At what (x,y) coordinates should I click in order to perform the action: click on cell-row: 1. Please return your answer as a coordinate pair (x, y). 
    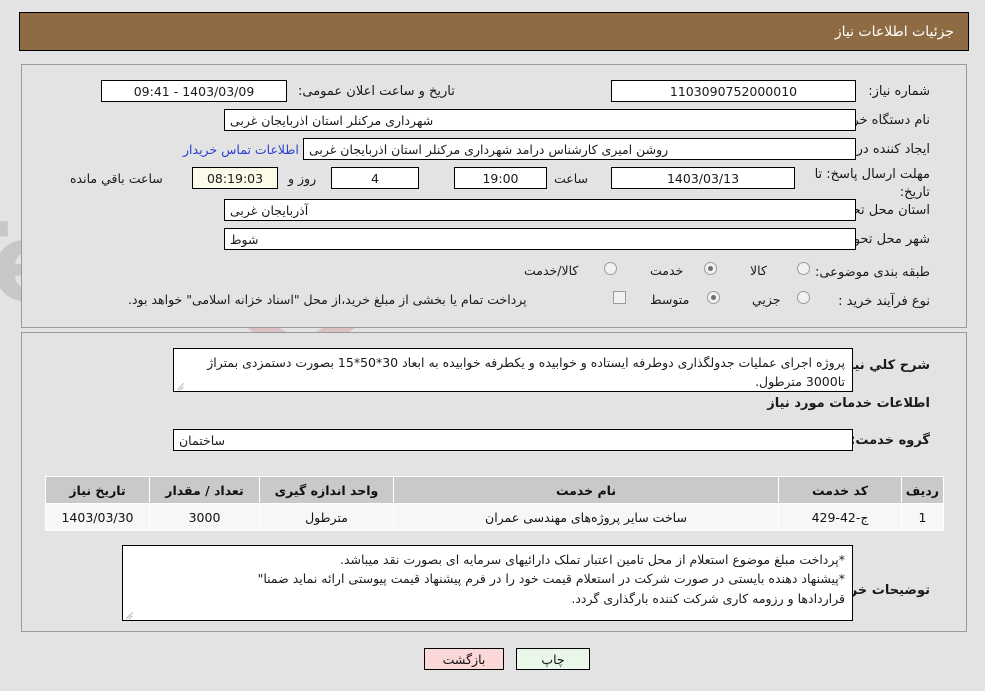
    Looking at the image, I should click on (922, 517).